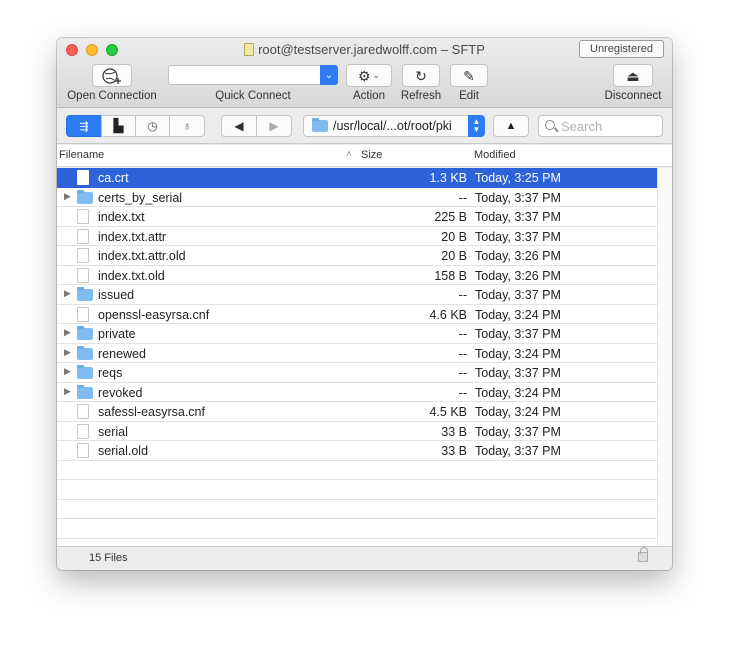  I want to click on file-row: ▶ revoked -- Today, 3:24 PM, so click(357, 392).